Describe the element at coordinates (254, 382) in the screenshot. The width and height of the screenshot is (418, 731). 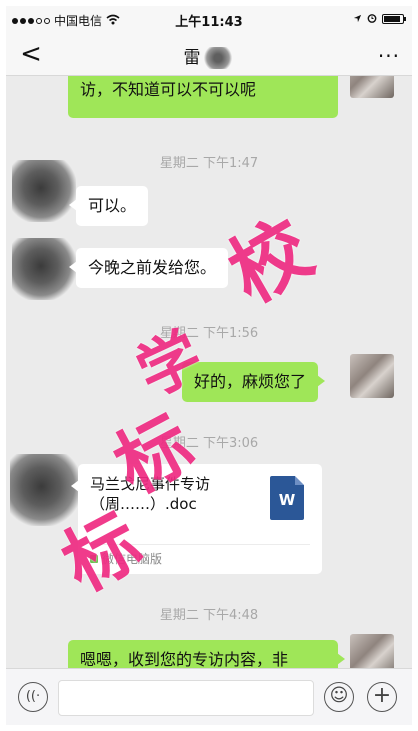
I see `message-bubble-sent: 好的，麻烦您了` at that location.